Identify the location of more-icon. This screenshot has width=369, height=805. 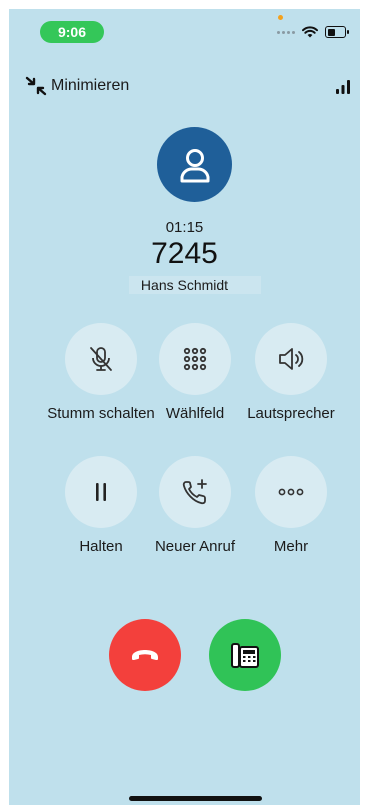
(291, 492).